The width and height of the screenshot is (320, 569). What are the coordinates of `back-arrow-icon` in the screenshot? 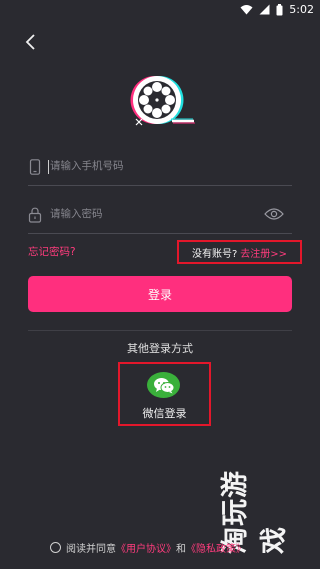 It's located at (31, 42).